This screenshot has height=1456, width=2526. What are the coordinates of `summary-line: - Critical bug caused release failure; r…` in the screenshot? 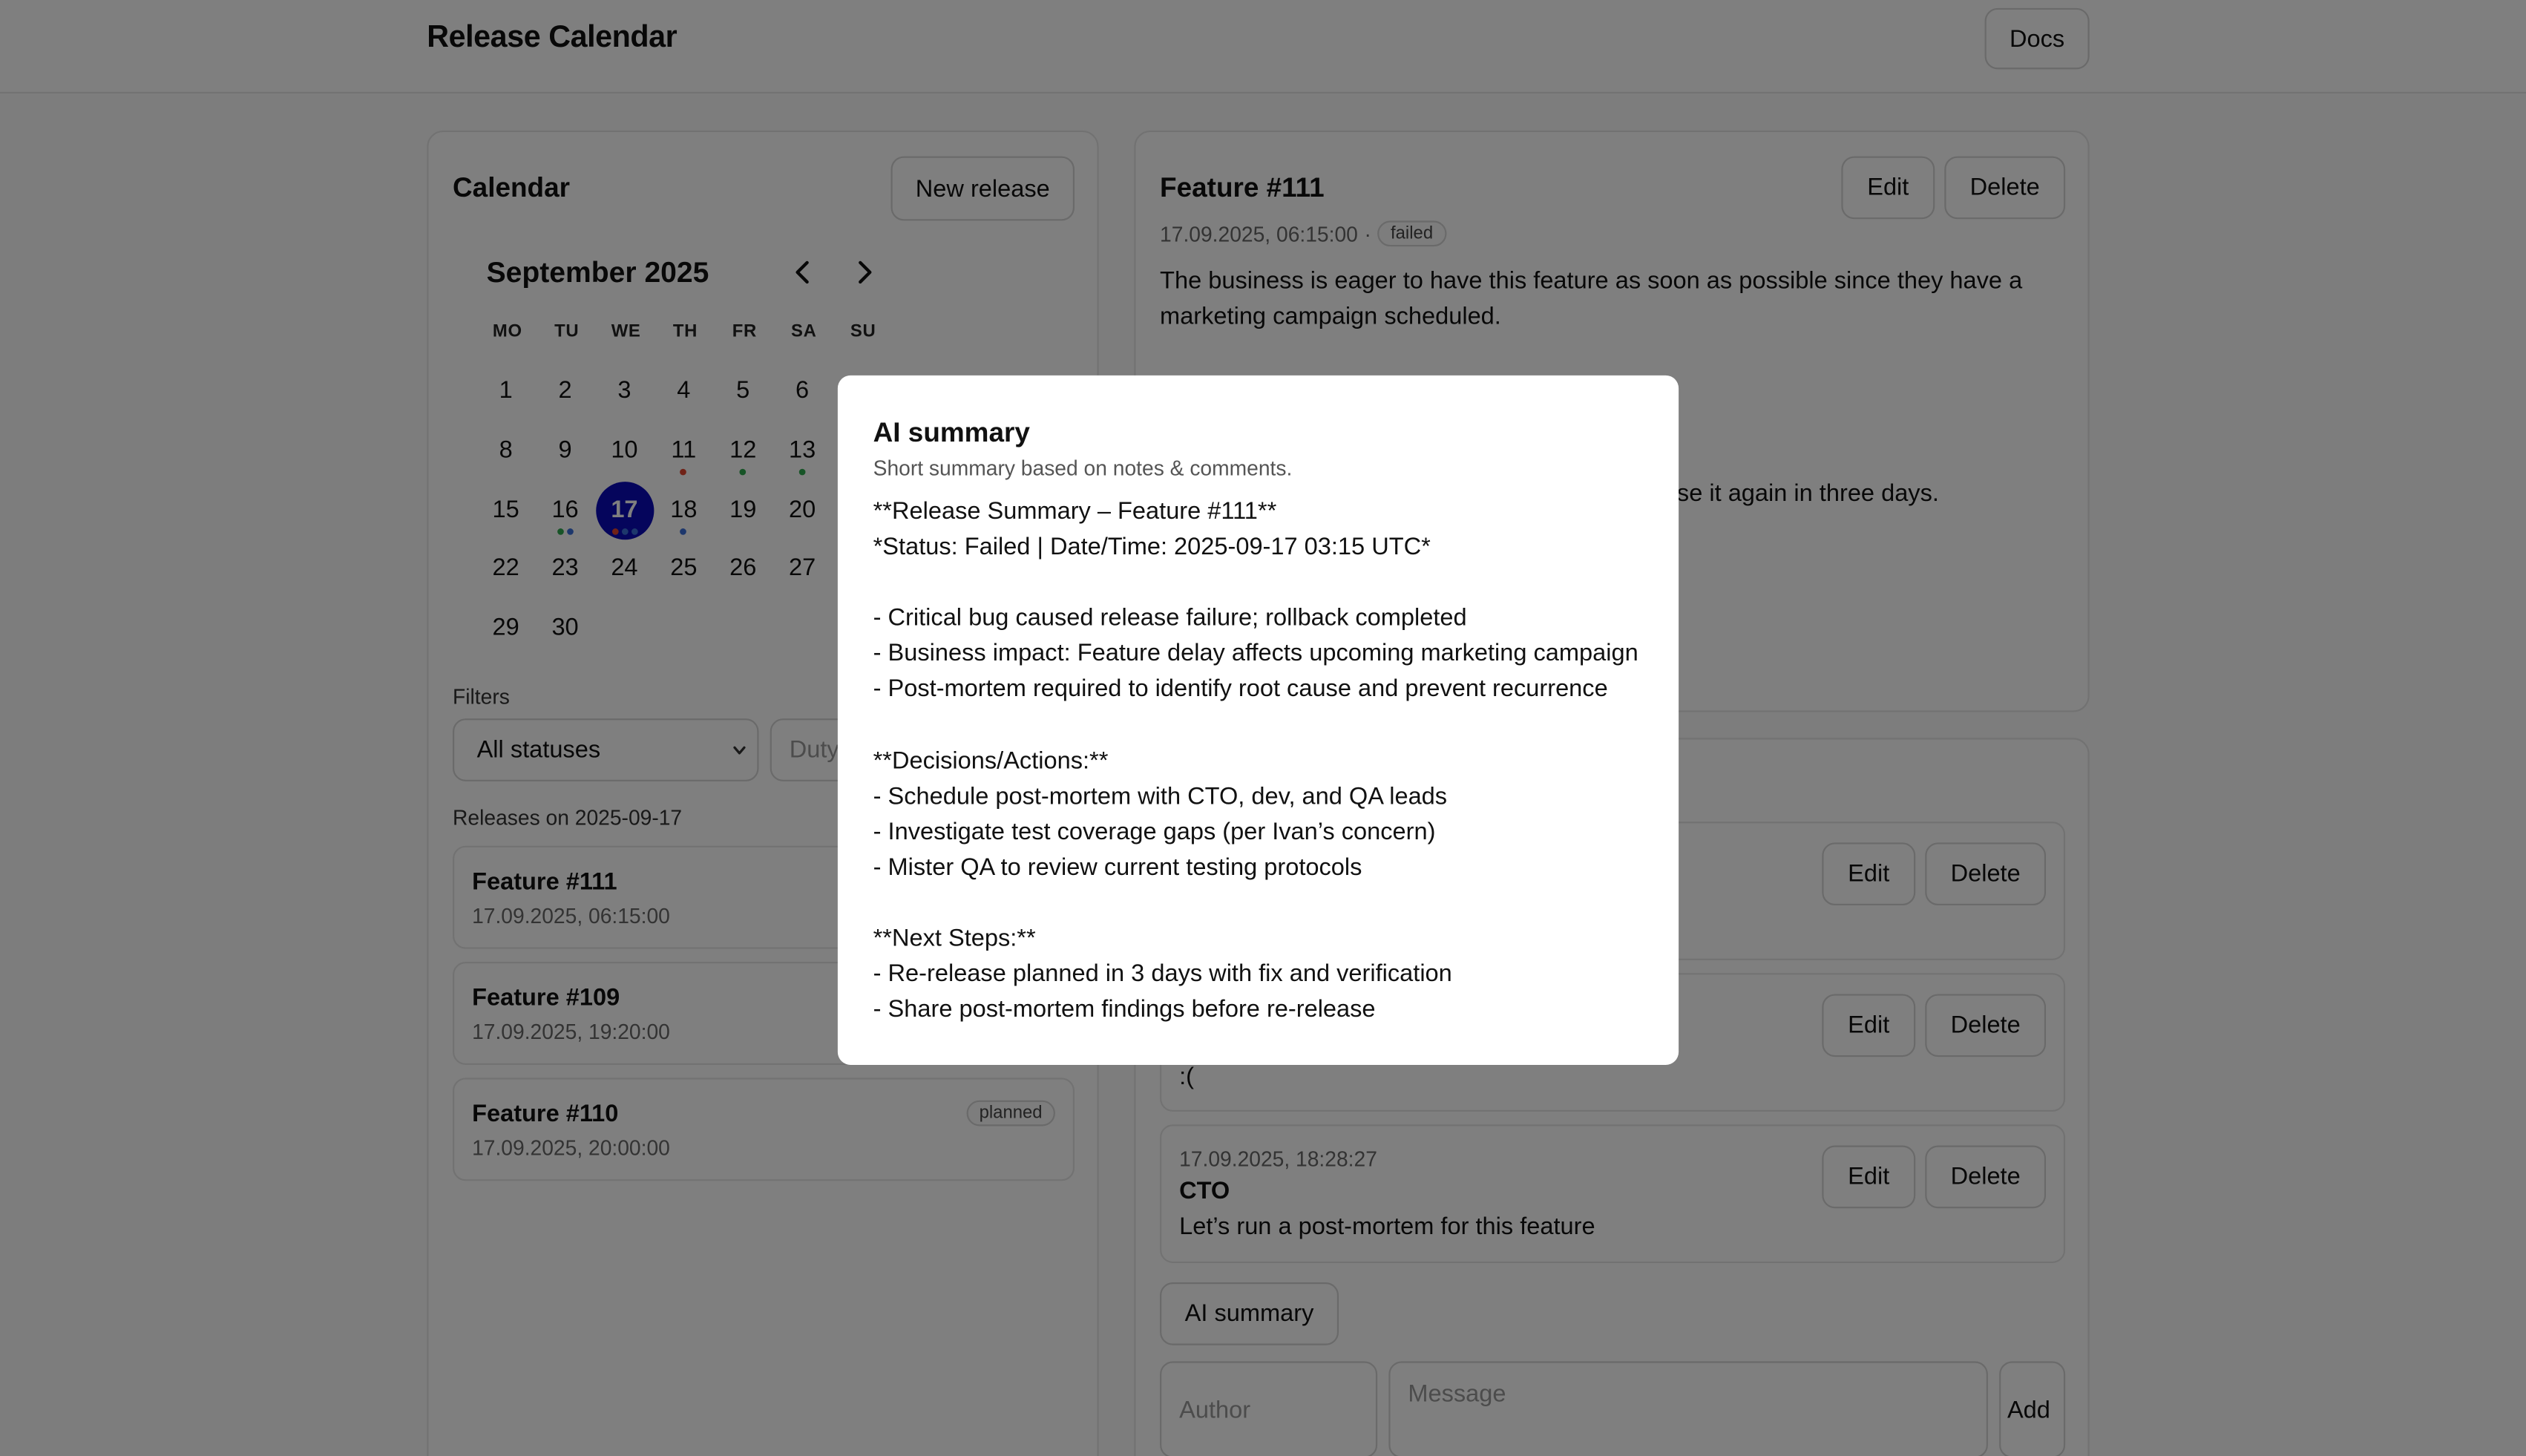 It's located at (1170, 618).